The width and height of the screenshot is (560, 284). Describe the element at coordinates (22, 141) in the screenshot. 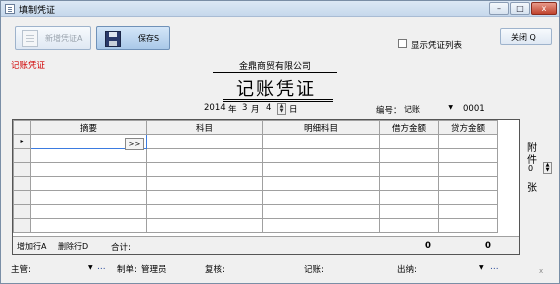

I see `current-row-marker: ▸` at that location.